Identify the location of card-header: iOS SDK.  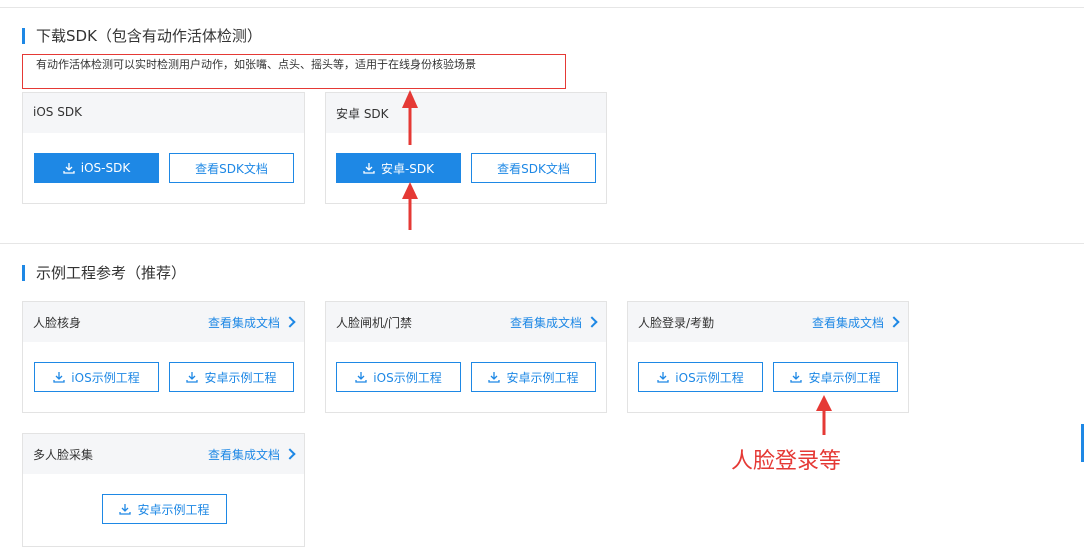
(163, 113).